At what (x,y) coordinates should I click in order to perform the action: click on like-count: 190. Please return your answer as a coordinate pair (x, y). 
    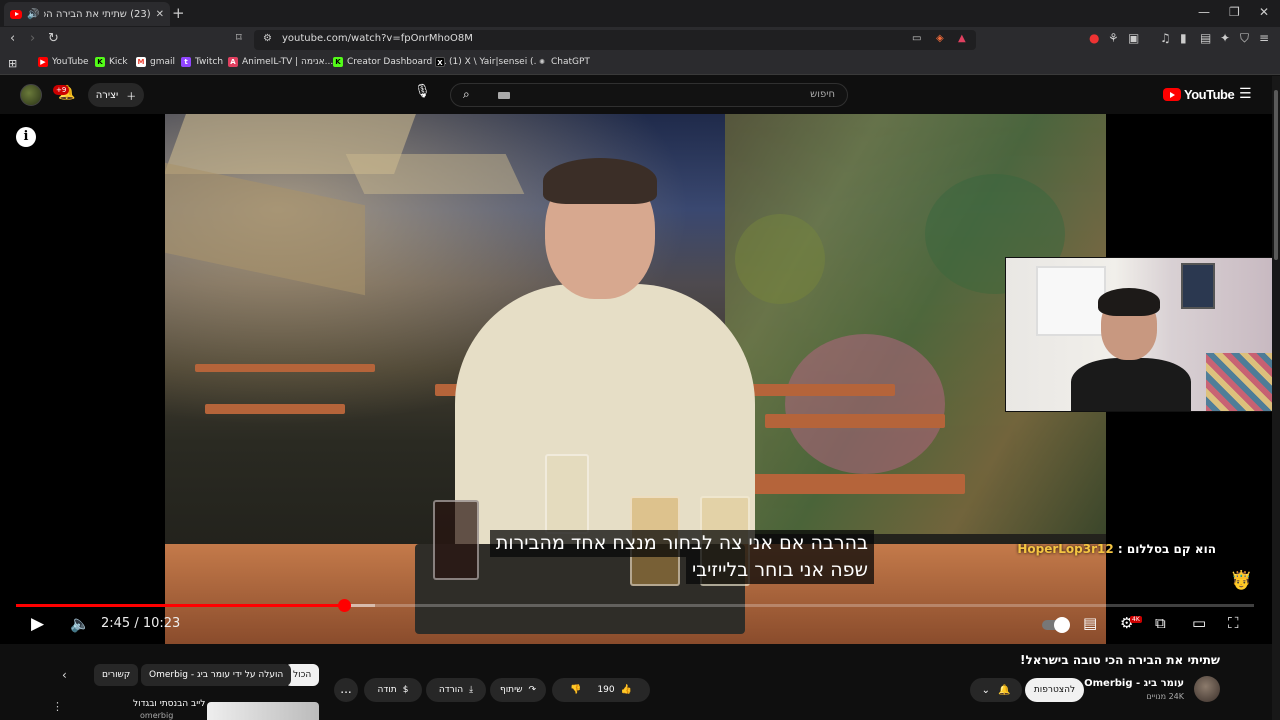
    Looking at the image, I should click on (606, 690).